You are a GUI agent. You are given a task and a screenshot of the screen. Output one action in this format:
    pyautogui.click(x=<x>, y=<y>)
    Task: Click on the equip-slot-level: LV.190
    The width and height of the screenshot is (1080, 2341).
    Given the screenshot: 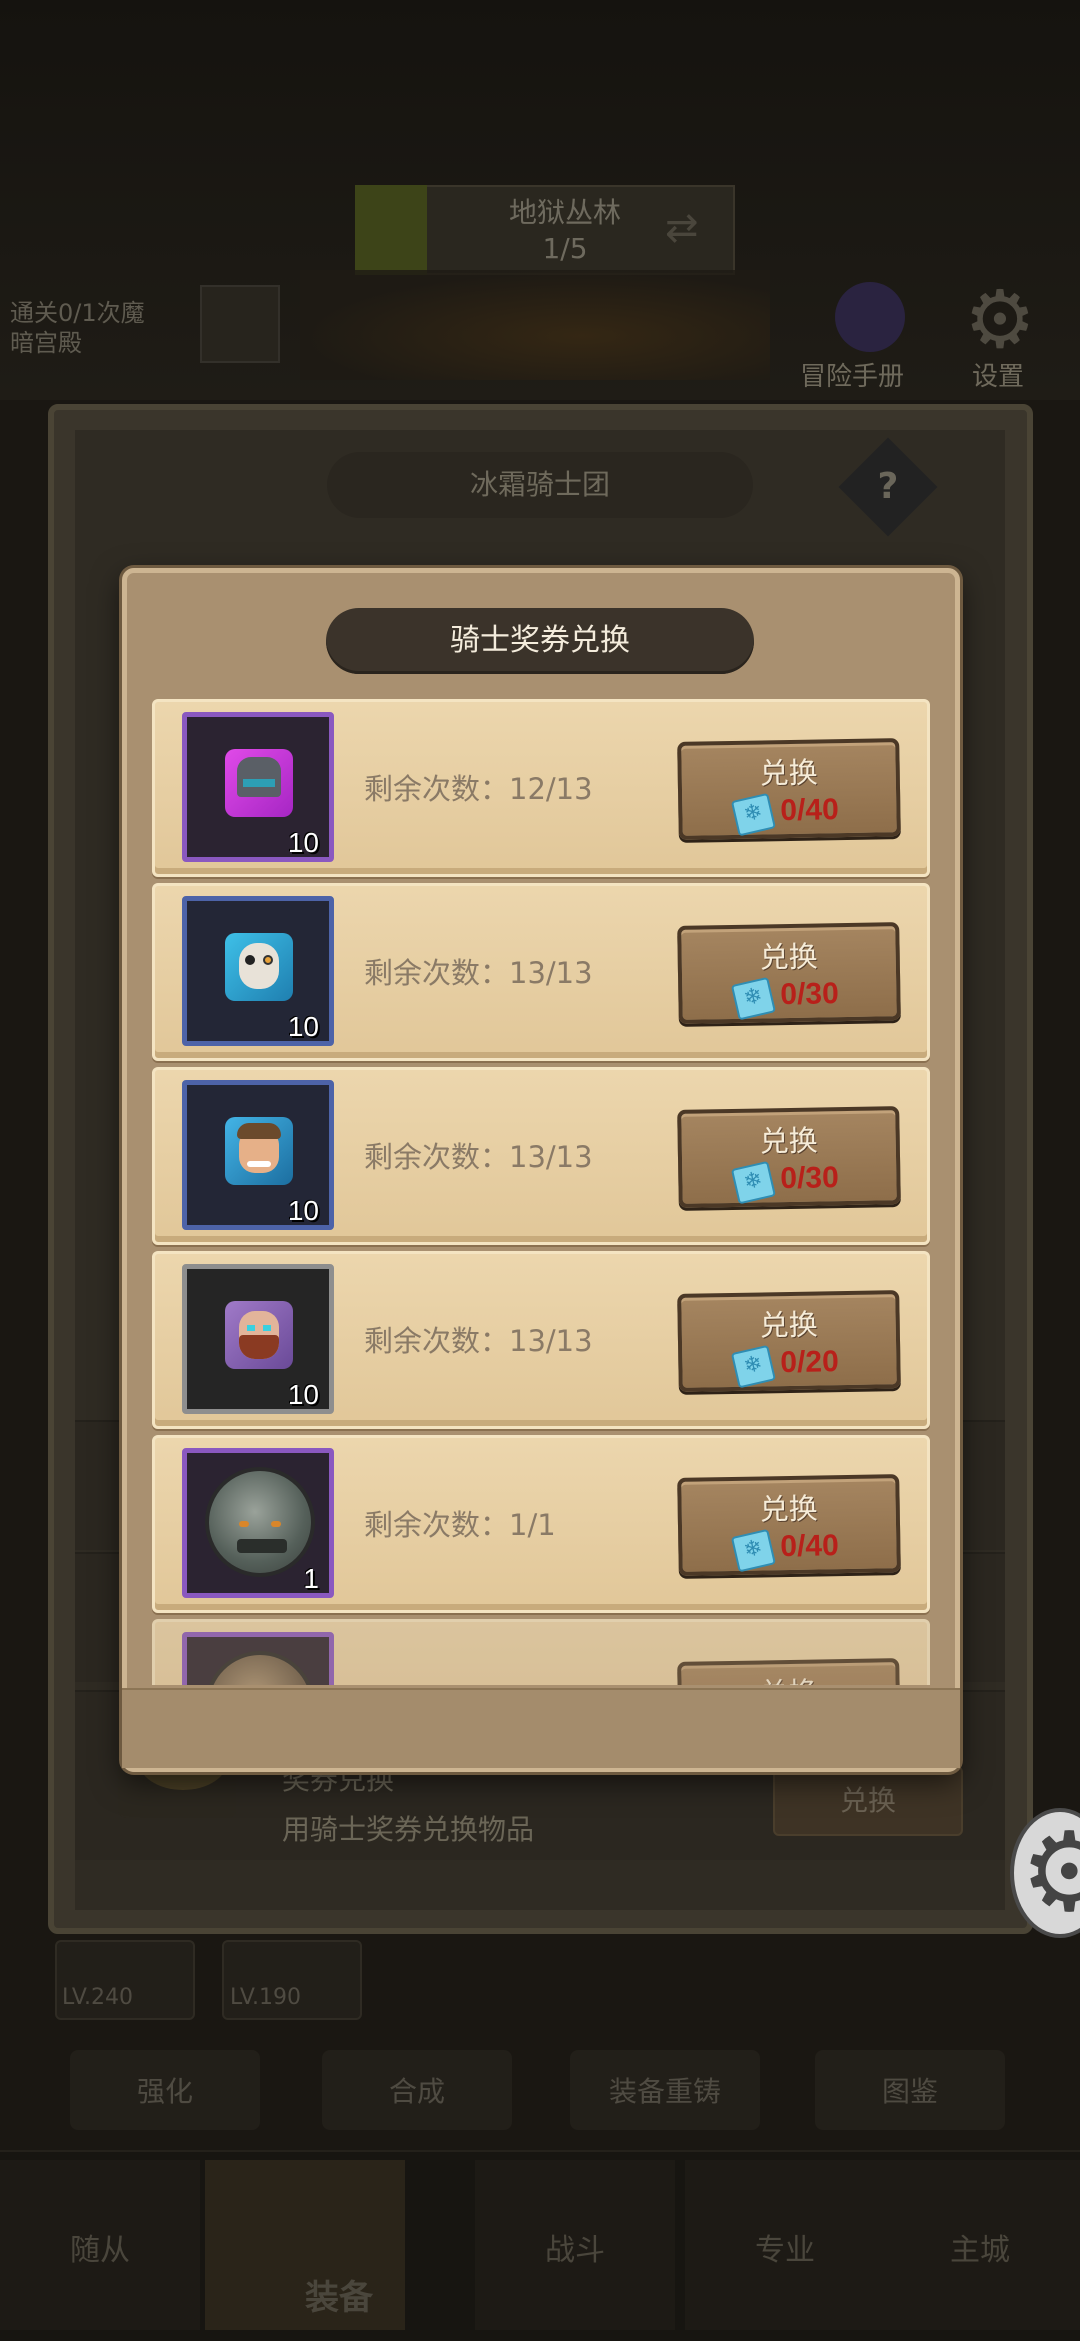 What is the action you would take?
    pyautogui.click(x=266, y=1997)
    